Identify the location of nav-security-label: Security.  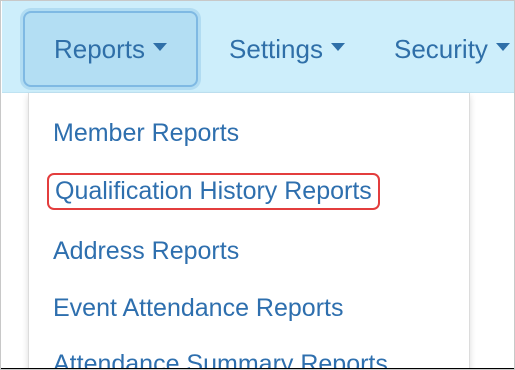
(441, 48).